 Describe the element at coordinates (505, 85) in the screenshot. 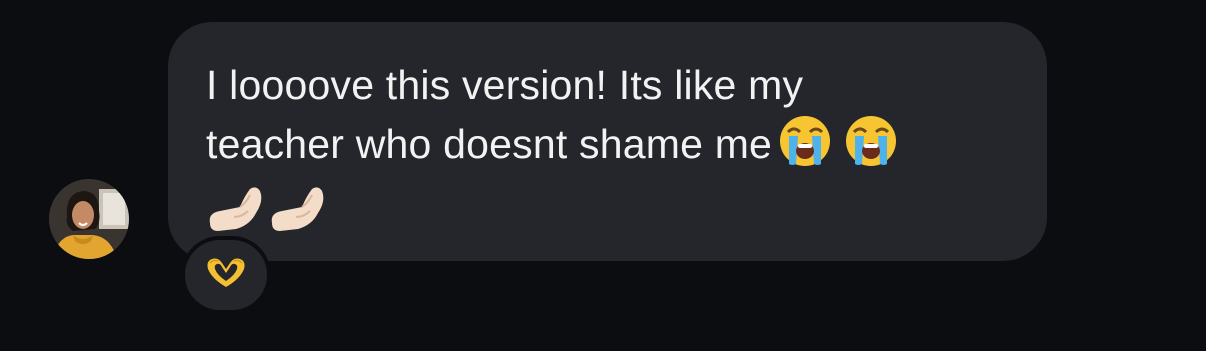

I see `message-line-1: I loooove this version! Its like my` at that location.